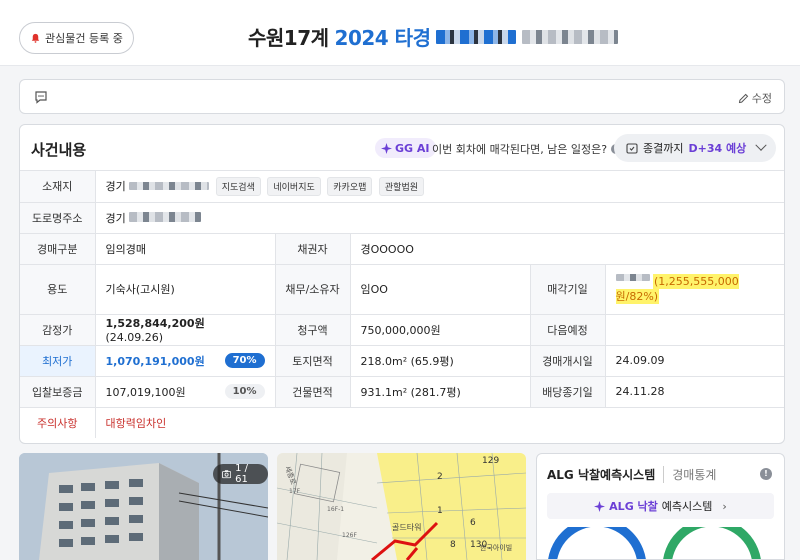 Image resolution: width=800 pixels, height=560 pixels. I want to click on deposit-pct-badge: 10%, so click(244, 391).